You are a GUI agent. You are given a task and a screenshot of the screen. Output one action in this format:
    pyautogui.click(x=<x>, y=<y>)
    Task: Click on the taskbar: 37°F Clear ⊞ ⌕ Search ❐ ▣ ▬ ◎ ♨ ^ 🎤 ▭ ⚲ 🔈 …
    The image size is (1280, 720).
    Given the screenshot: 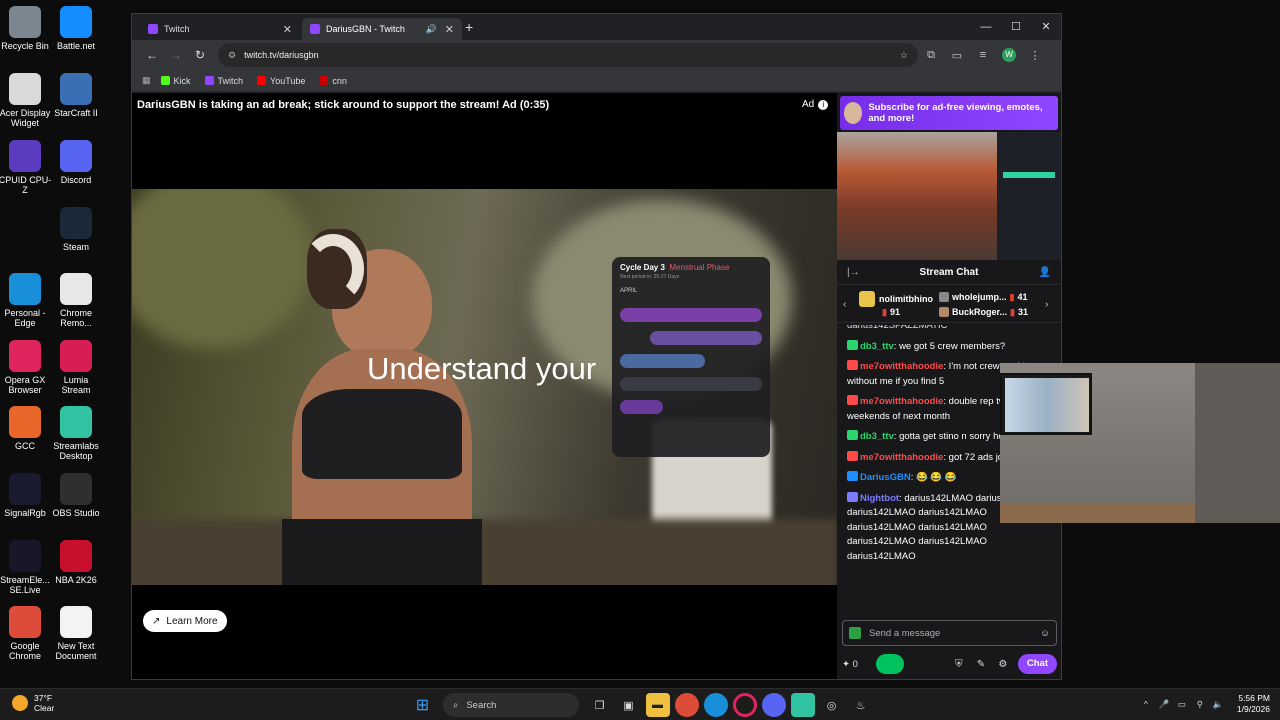 What is the action you would take?
    pyautogui.click(x=640, y=704)
    